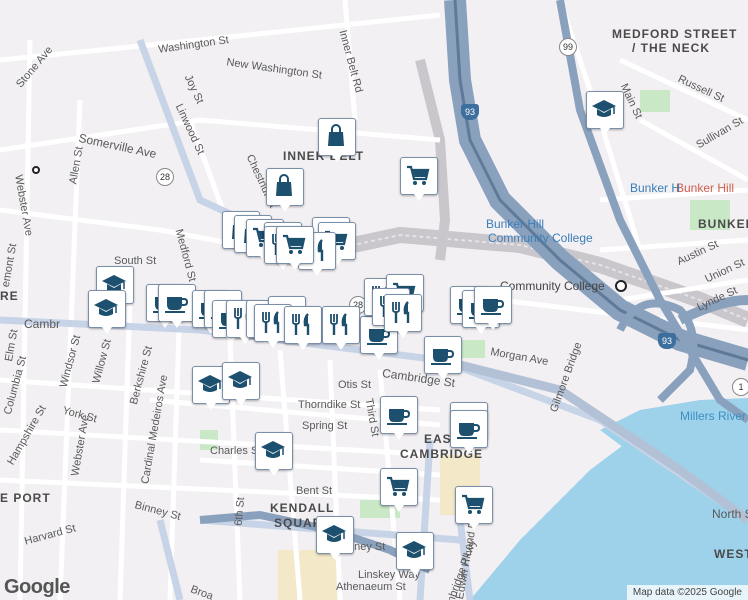 The image size is (748, 600). I want to click on area-label: WEST, so click(731, 554).